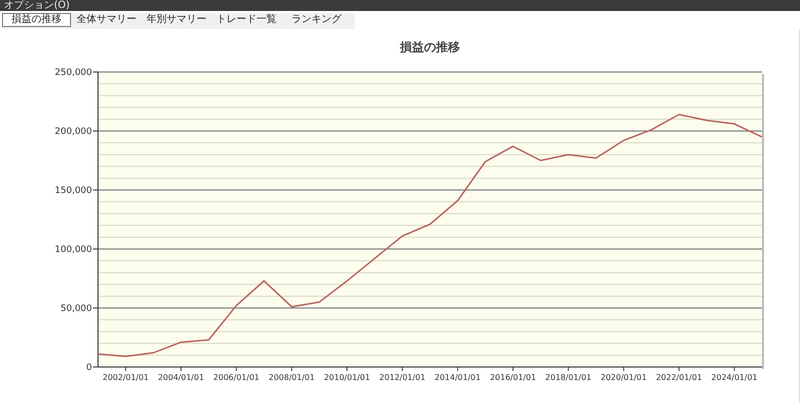 The height and width of the screenshot is (403, 800). What do you see at coordinates (679, 377) in the screenshot?
I see `x-axis-label: 2022/01/01` at bounding box center [679, 377].